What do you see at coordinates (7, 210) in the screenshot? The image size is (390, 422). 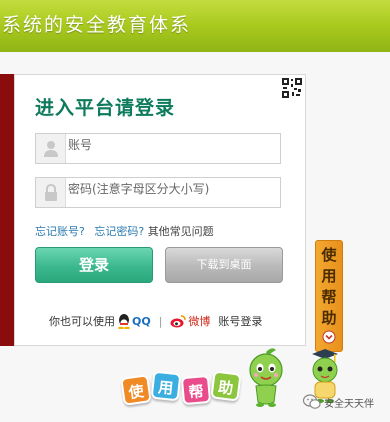 I see `left-accent-strip` at bounding box center [7, 210].